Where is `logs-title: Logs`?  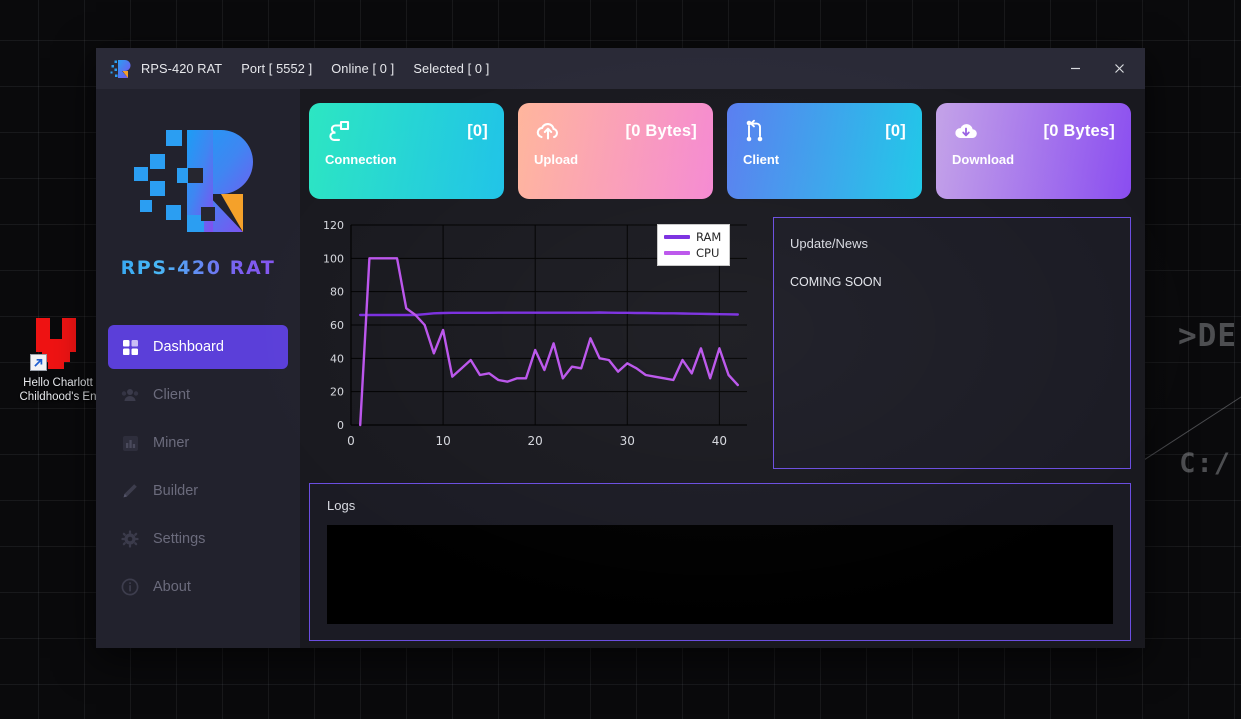
logs-title: Logs is located at coordinates (341, 505).